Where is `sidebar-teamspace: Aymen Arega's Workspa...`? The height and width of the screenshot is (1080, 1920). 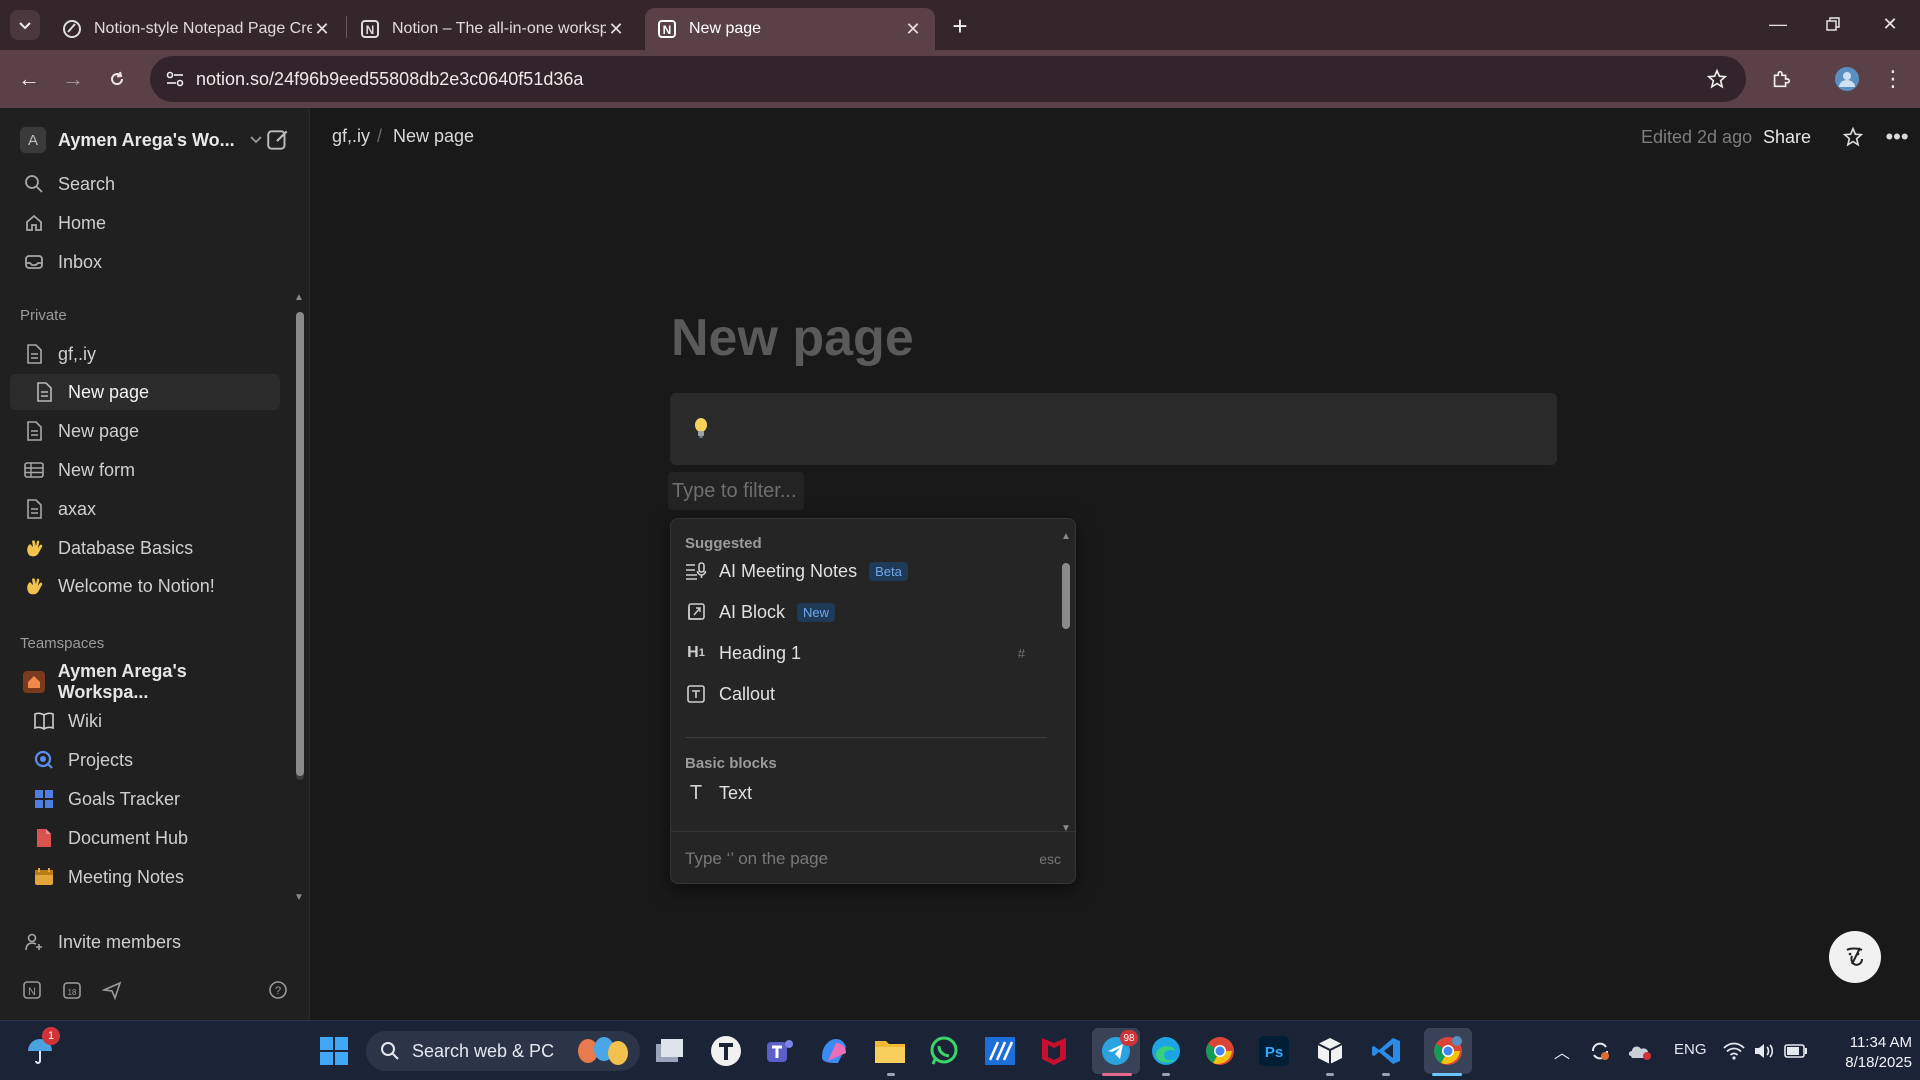 sidebar-teamspace: Aymen Arega's Workspa... is located at coordinates (145, 681).